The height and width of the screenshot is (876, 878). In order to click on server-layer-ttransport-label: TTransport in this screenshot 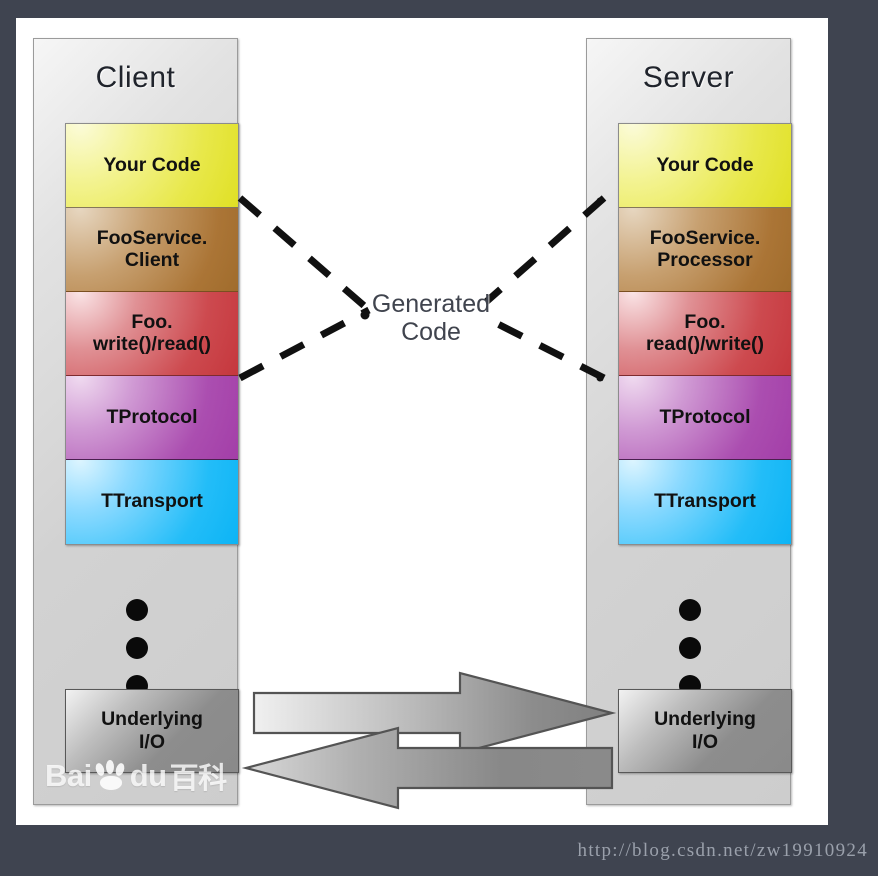, I will do `click(705, 501)`.